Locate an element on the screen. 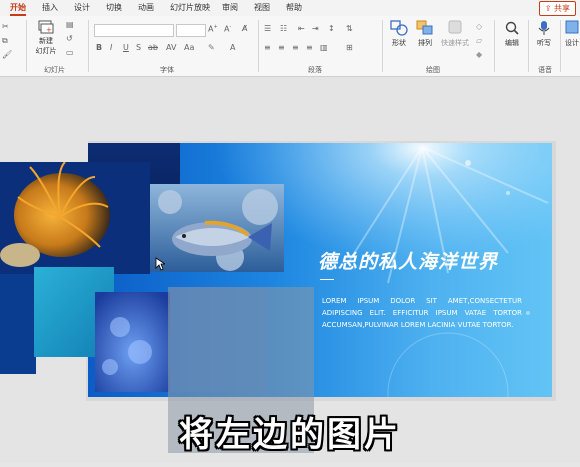 This screenshot has width=580, height=467. shapes-label: 形状 is located at coordinates (399, 43).